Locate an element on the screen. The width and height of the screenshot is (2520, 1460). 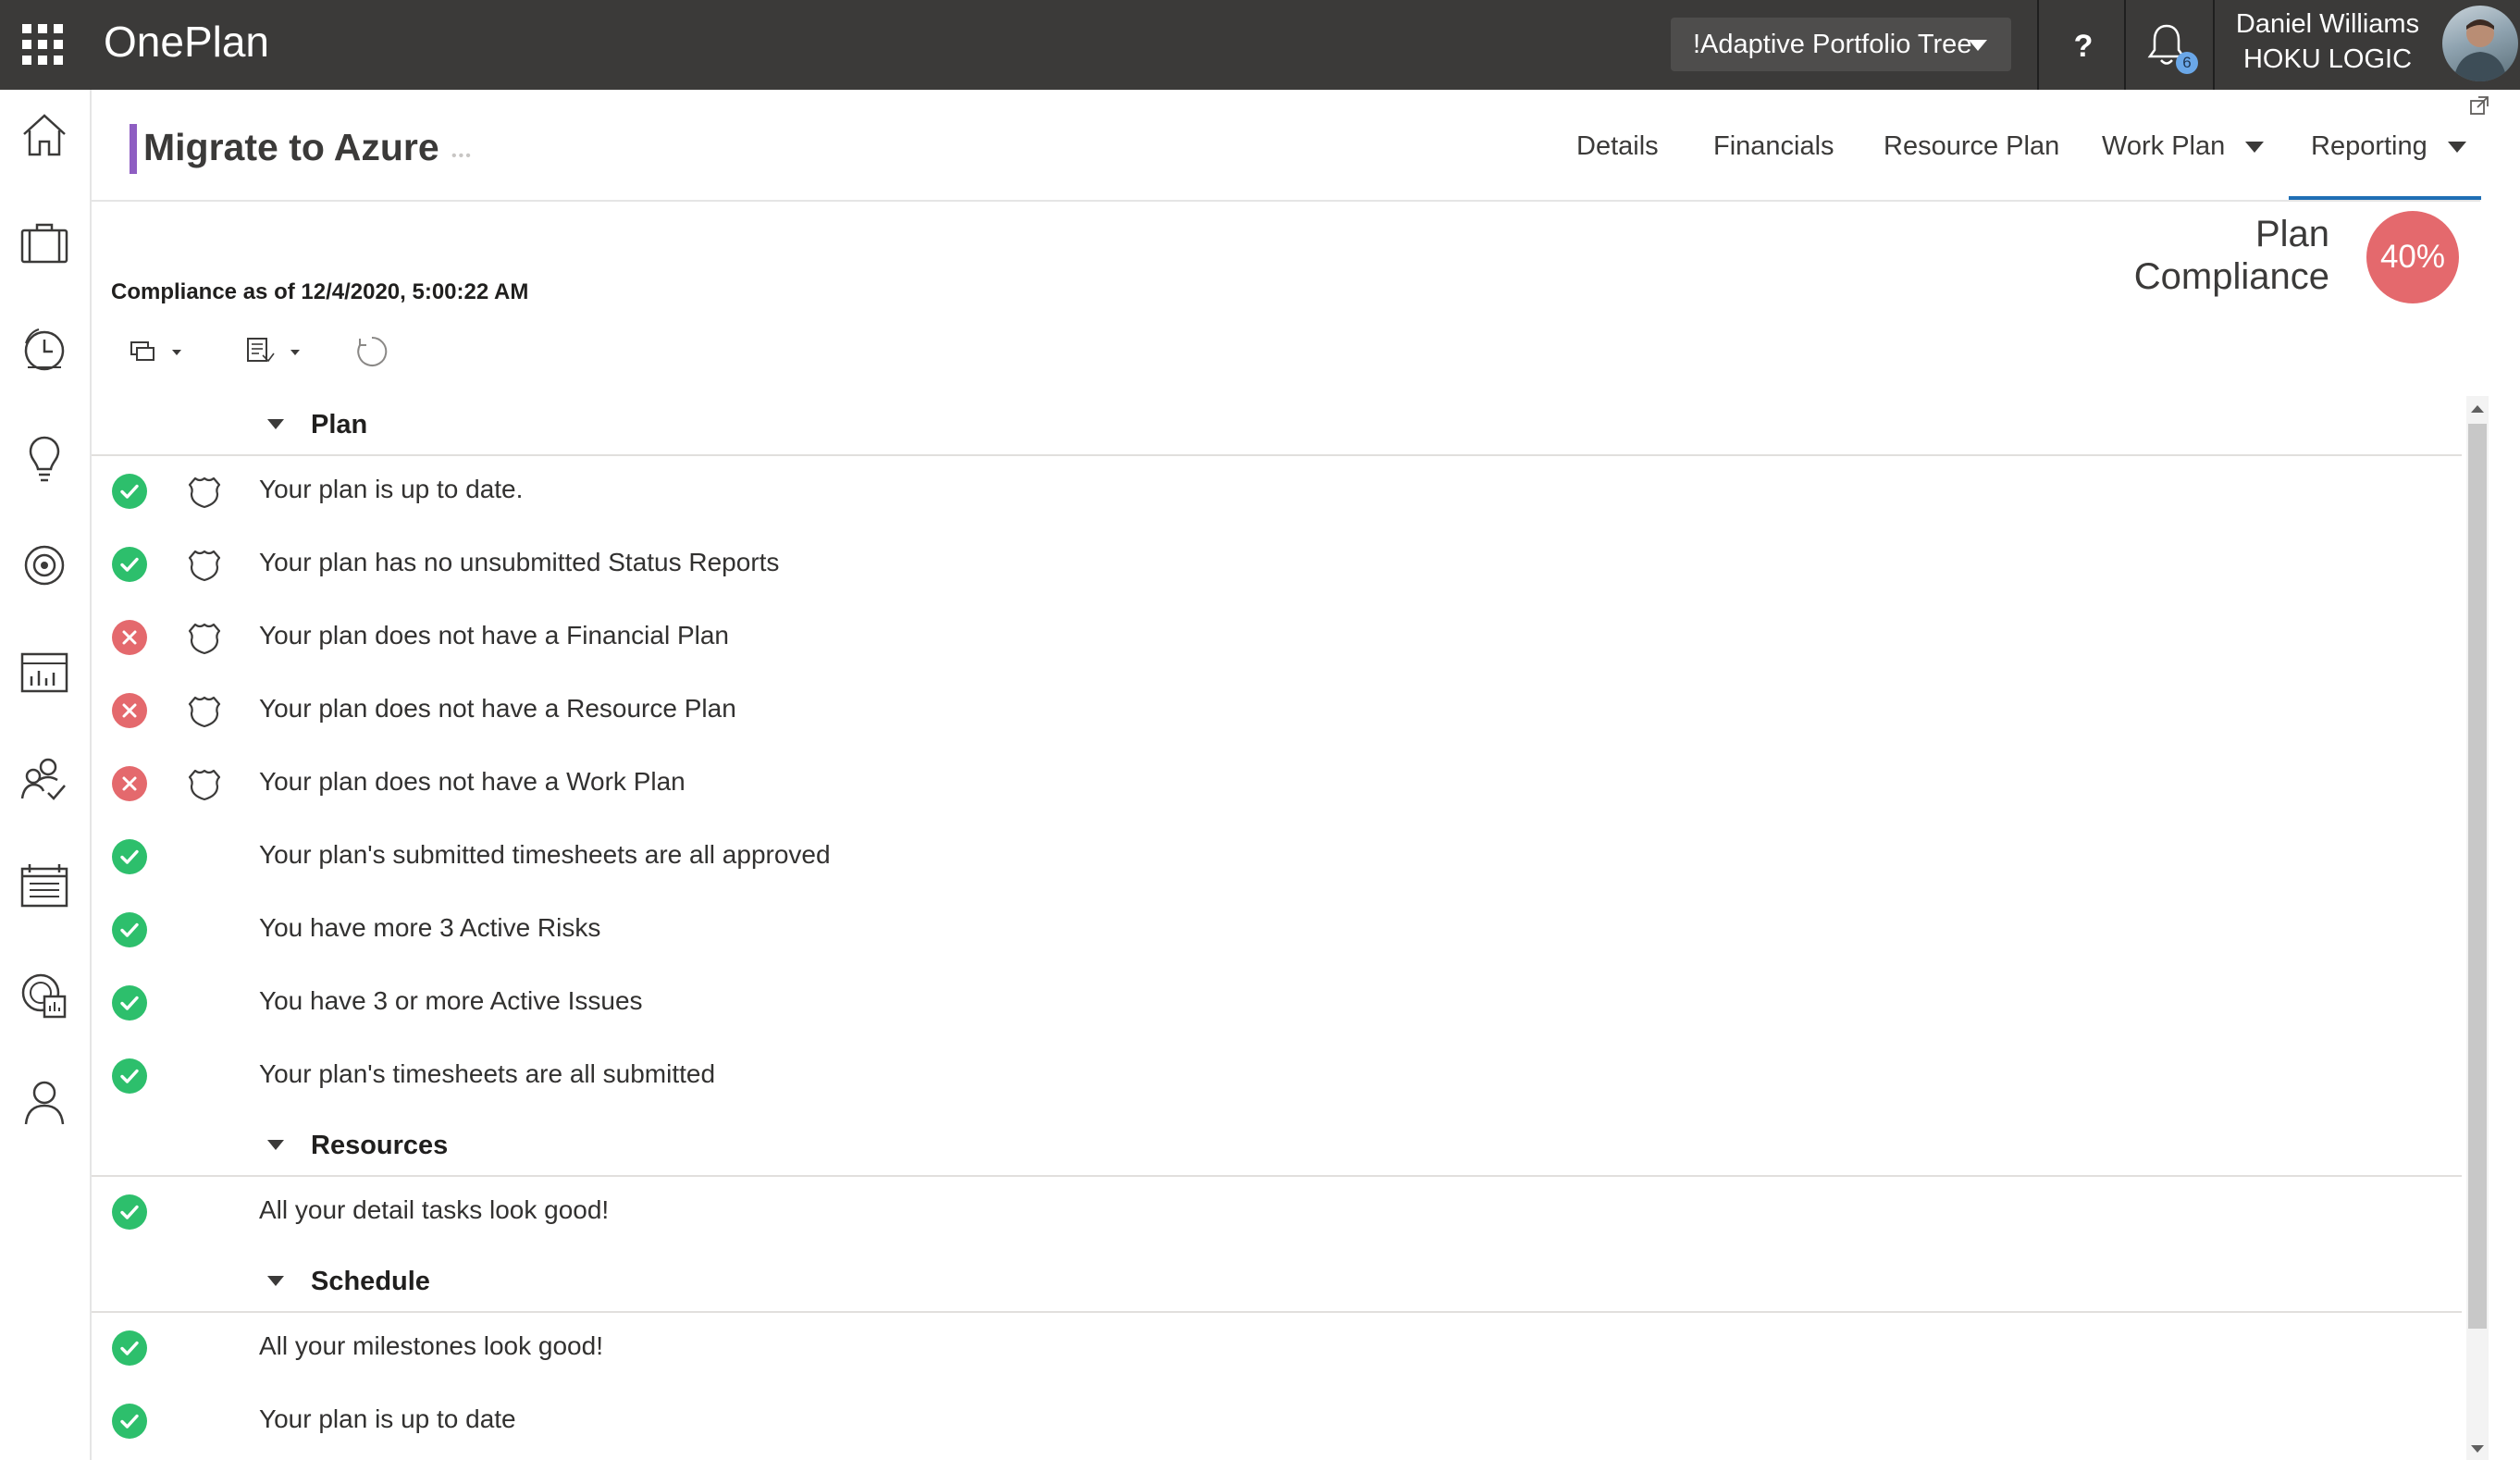
rail-ideas is located at coordinates (44, 458).